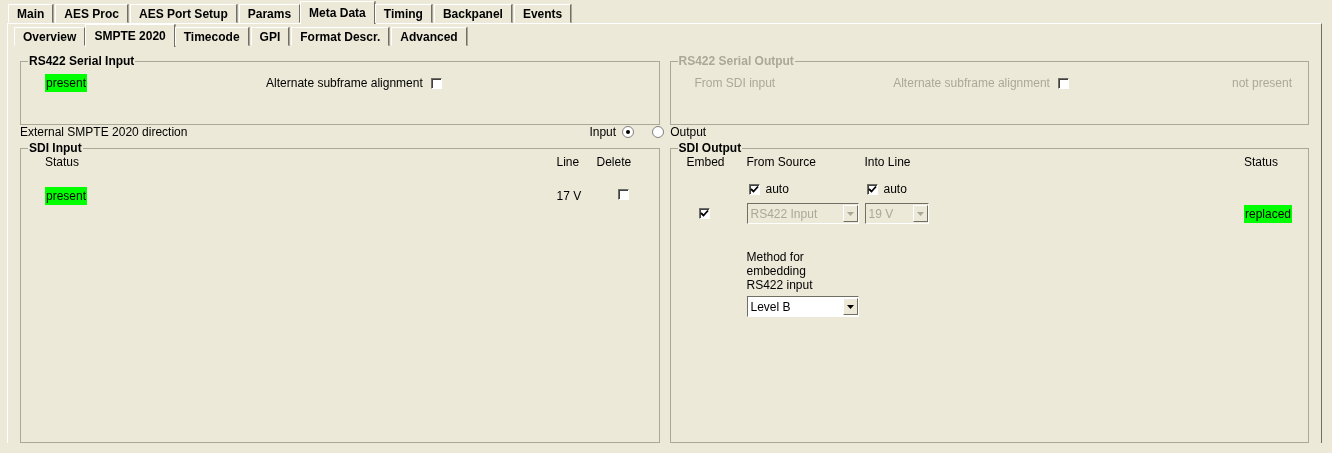 The width and height of the screenshot is (1332, 453). What do you see at coordinates (710, 148) in the screenshot?
I see `group-title: SDI Output` at bounding box center [710, 148].